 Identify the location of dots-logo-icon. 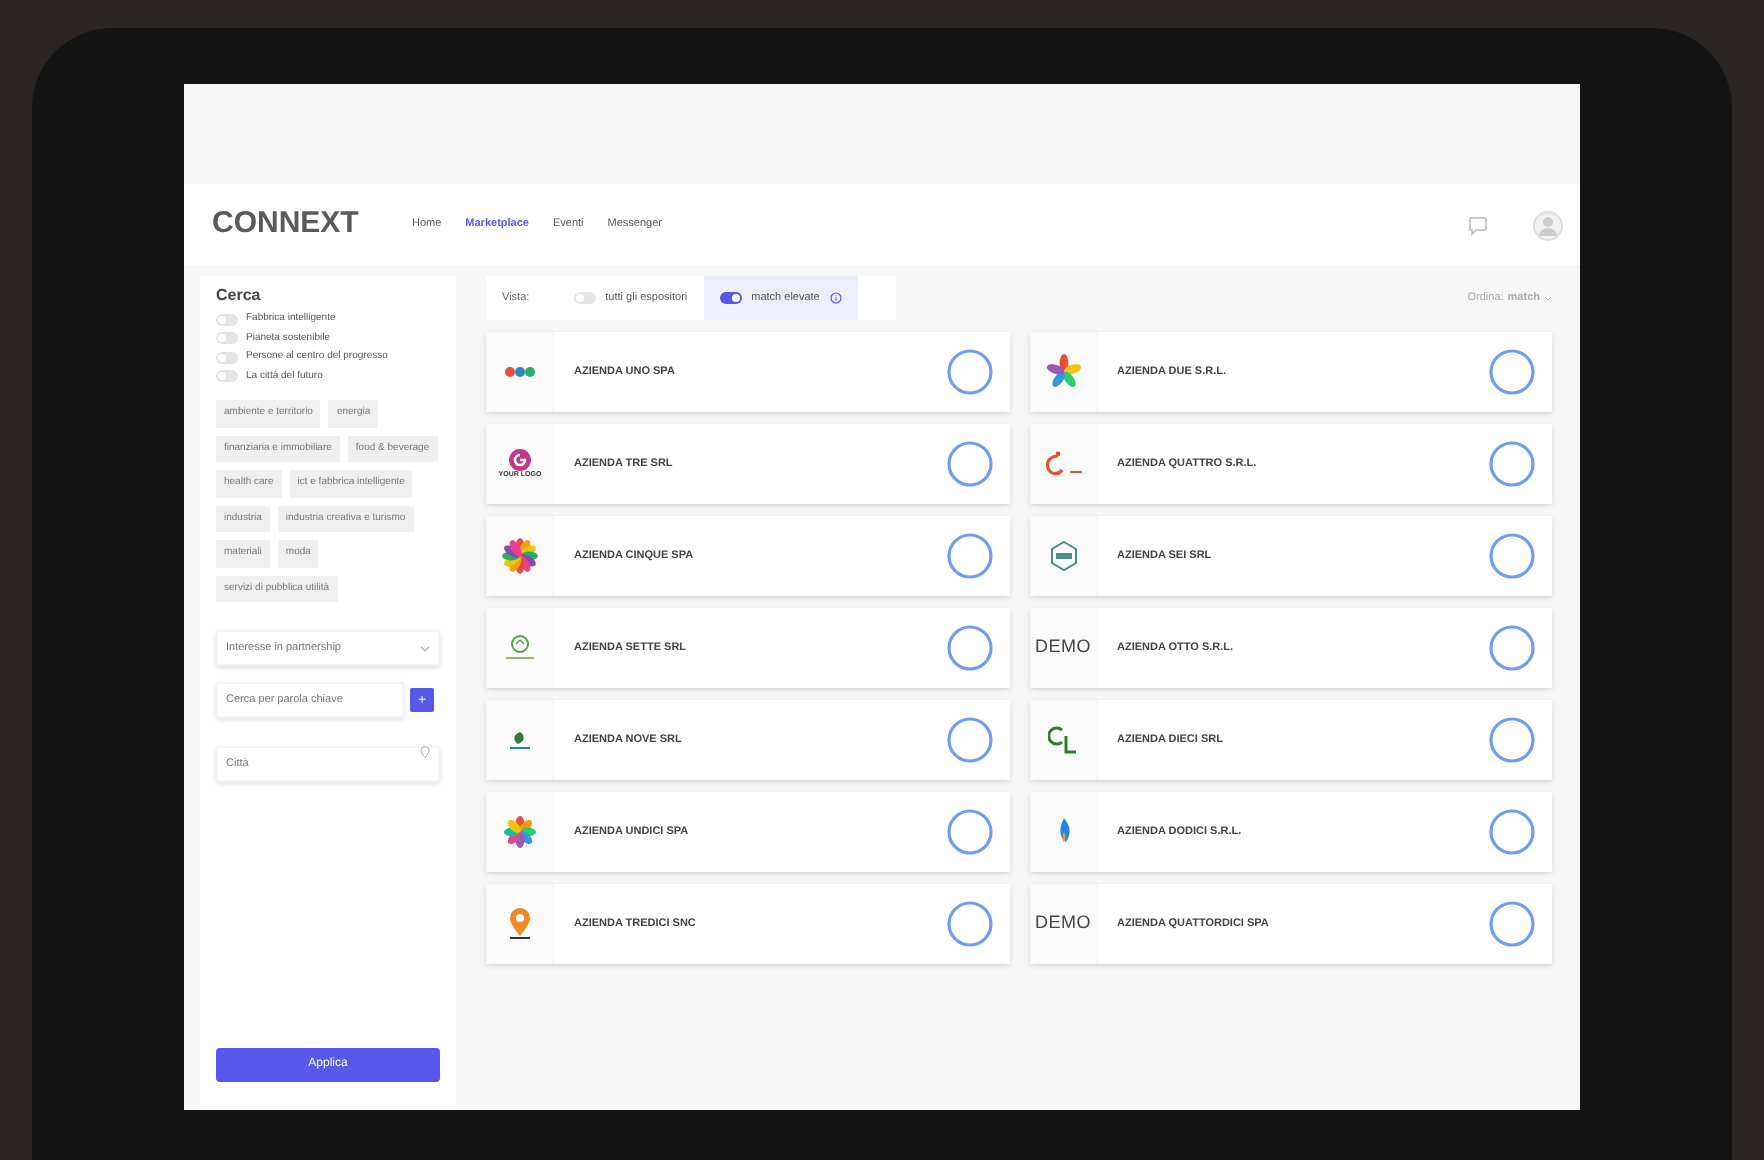
(520, 372).